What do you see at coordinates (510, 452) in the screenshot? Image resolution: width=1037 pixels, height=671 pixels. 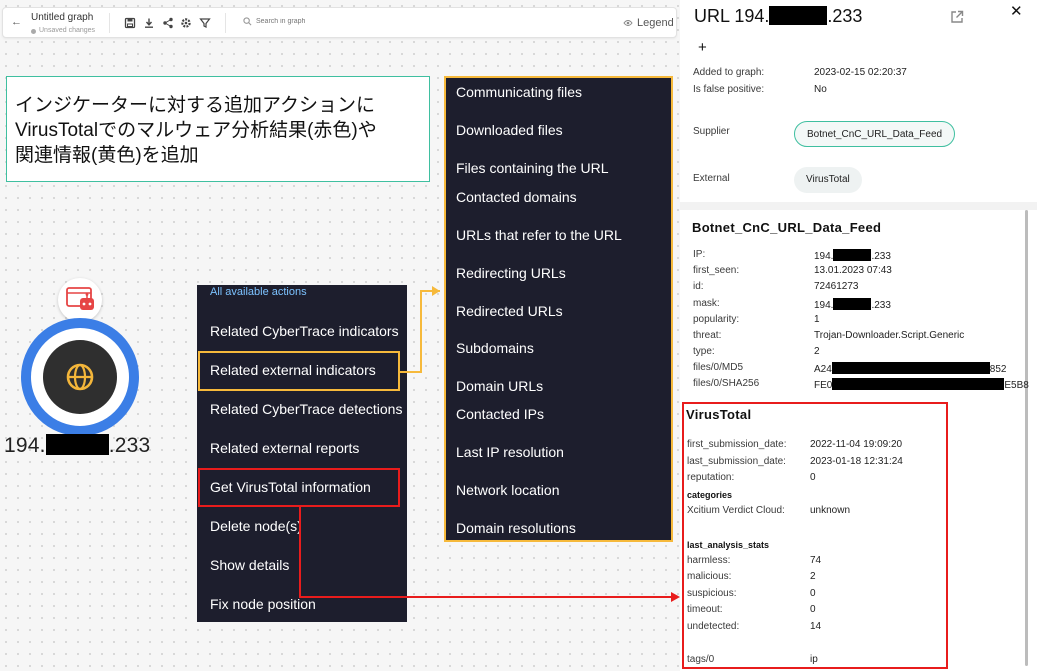 I see `submenu-item-last-ip-resolution: Last IP resolution` at bounding box center [510, 452].